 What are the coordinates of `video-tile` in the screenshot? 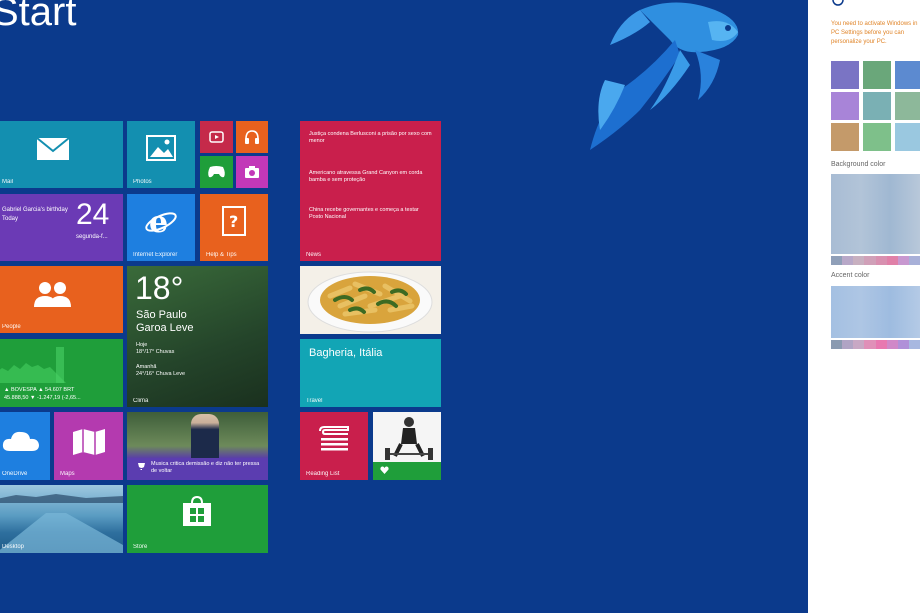 It's located at (216, 137).